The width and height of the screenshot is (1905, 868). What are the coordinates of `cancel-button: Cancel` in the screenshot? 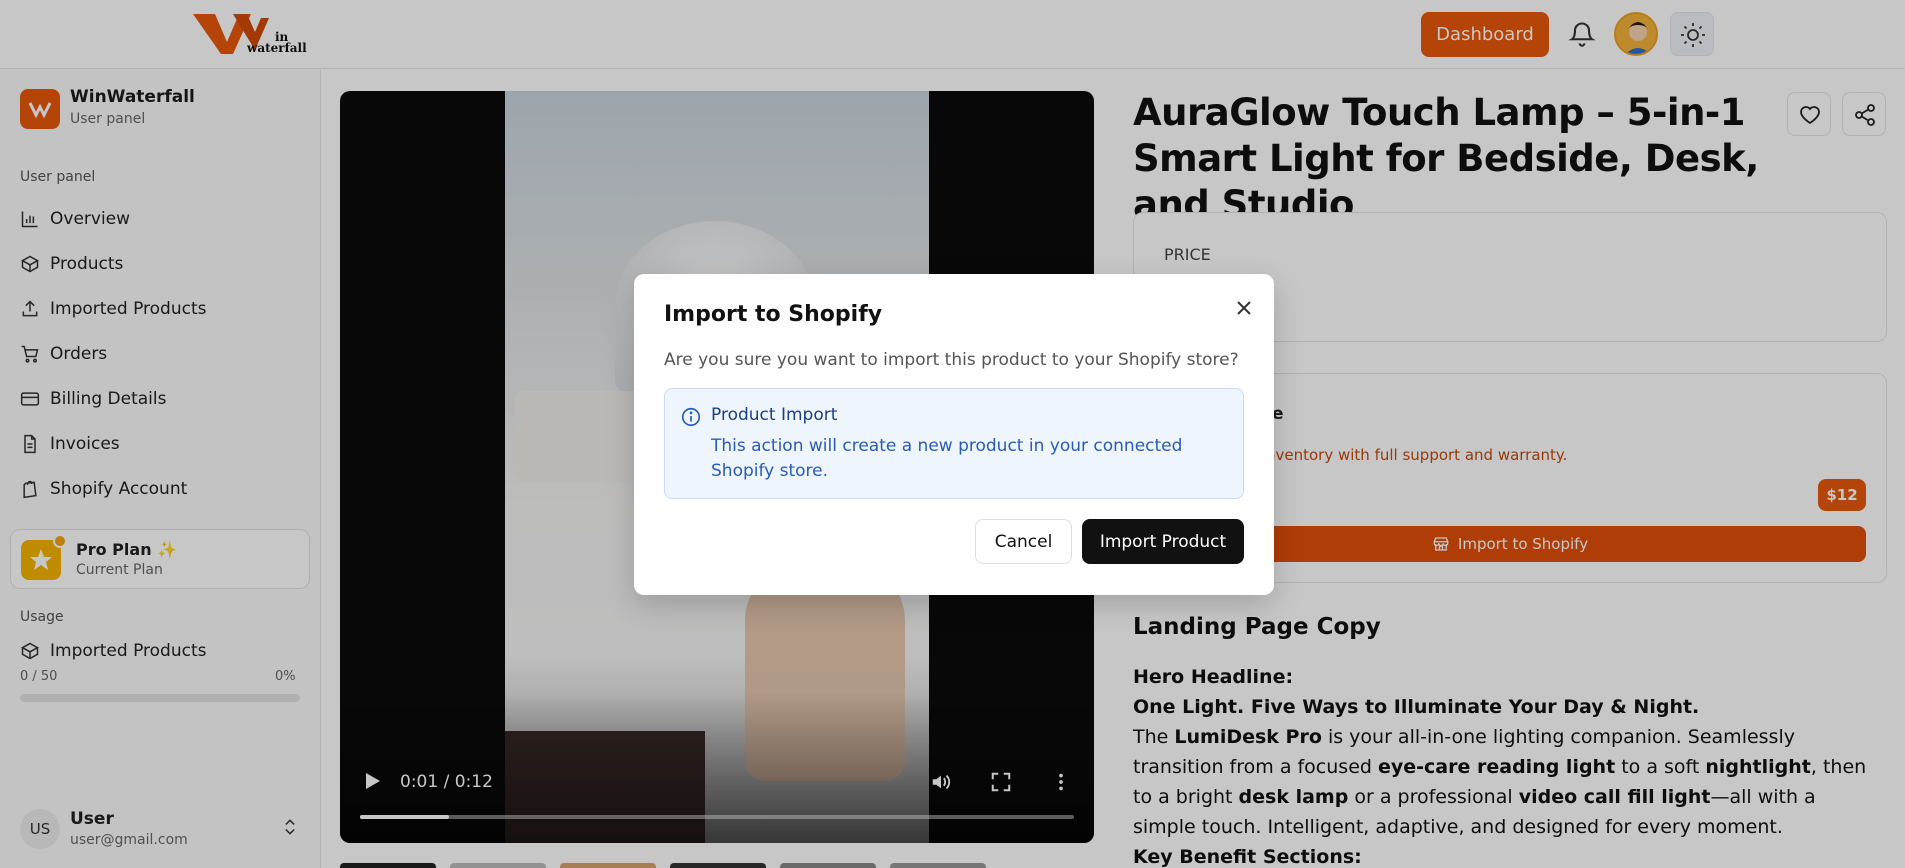 It's located at (1023, 541).